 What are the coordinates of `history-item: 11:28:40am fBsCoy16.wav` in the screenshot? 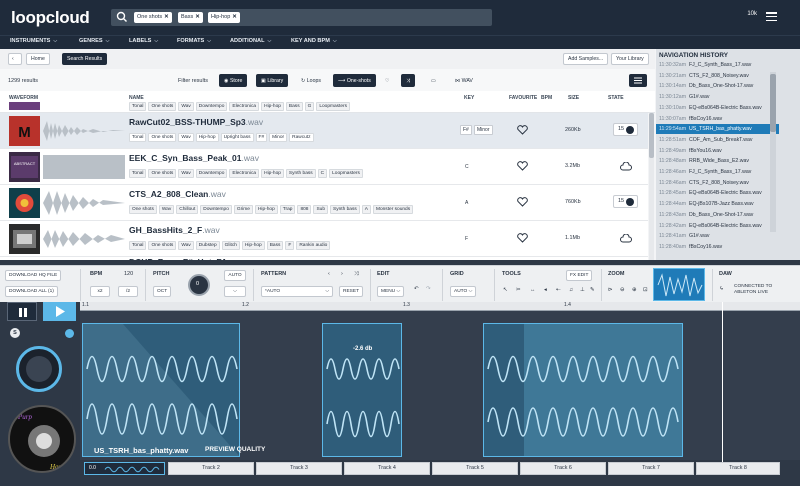 It's located at (717, 247).